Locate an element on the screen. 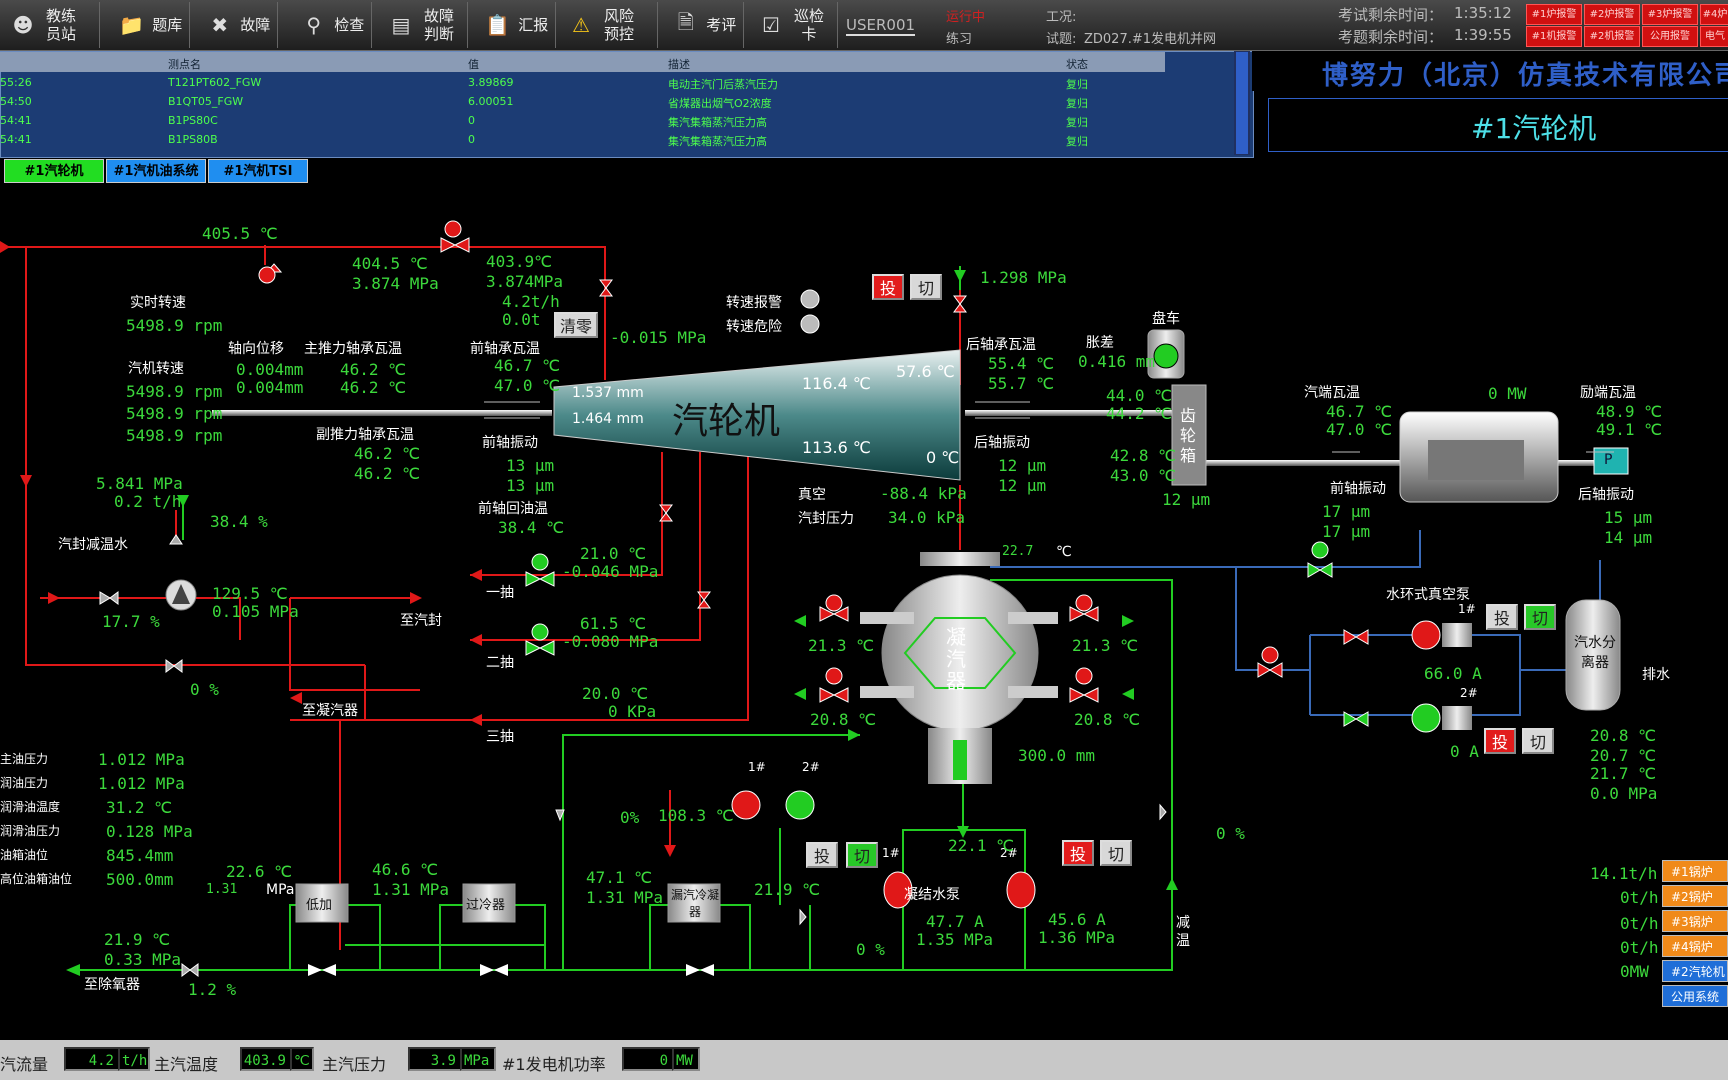 This screenshot has height=1080, width=1728. temp-unit: ℃ is located at coordinates (302, 1059).